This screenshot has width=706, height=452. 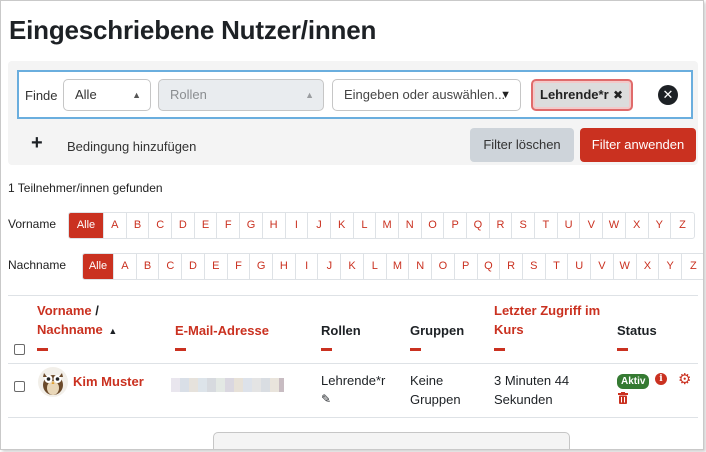 I want to click on table-bottom-divider, so click(x=353, y=417).